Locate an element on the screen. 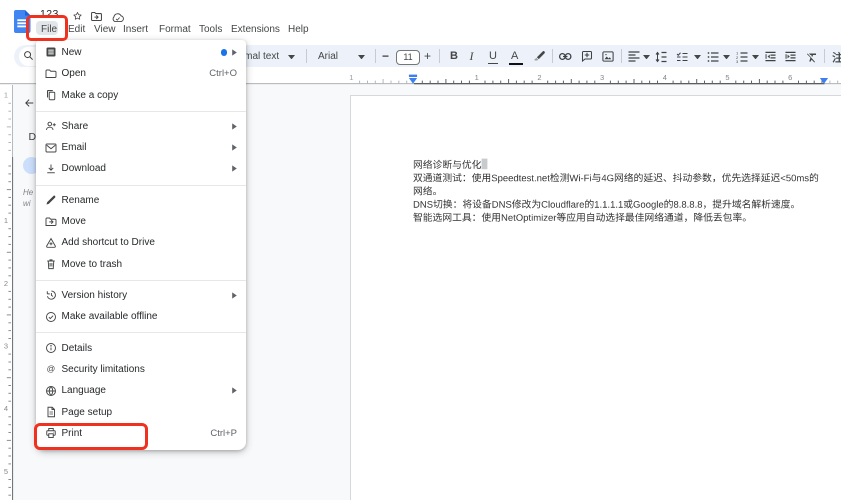 The width and height of the screenshot is (841, 500). svg-text: 6 is located at coordinates (790, 77).